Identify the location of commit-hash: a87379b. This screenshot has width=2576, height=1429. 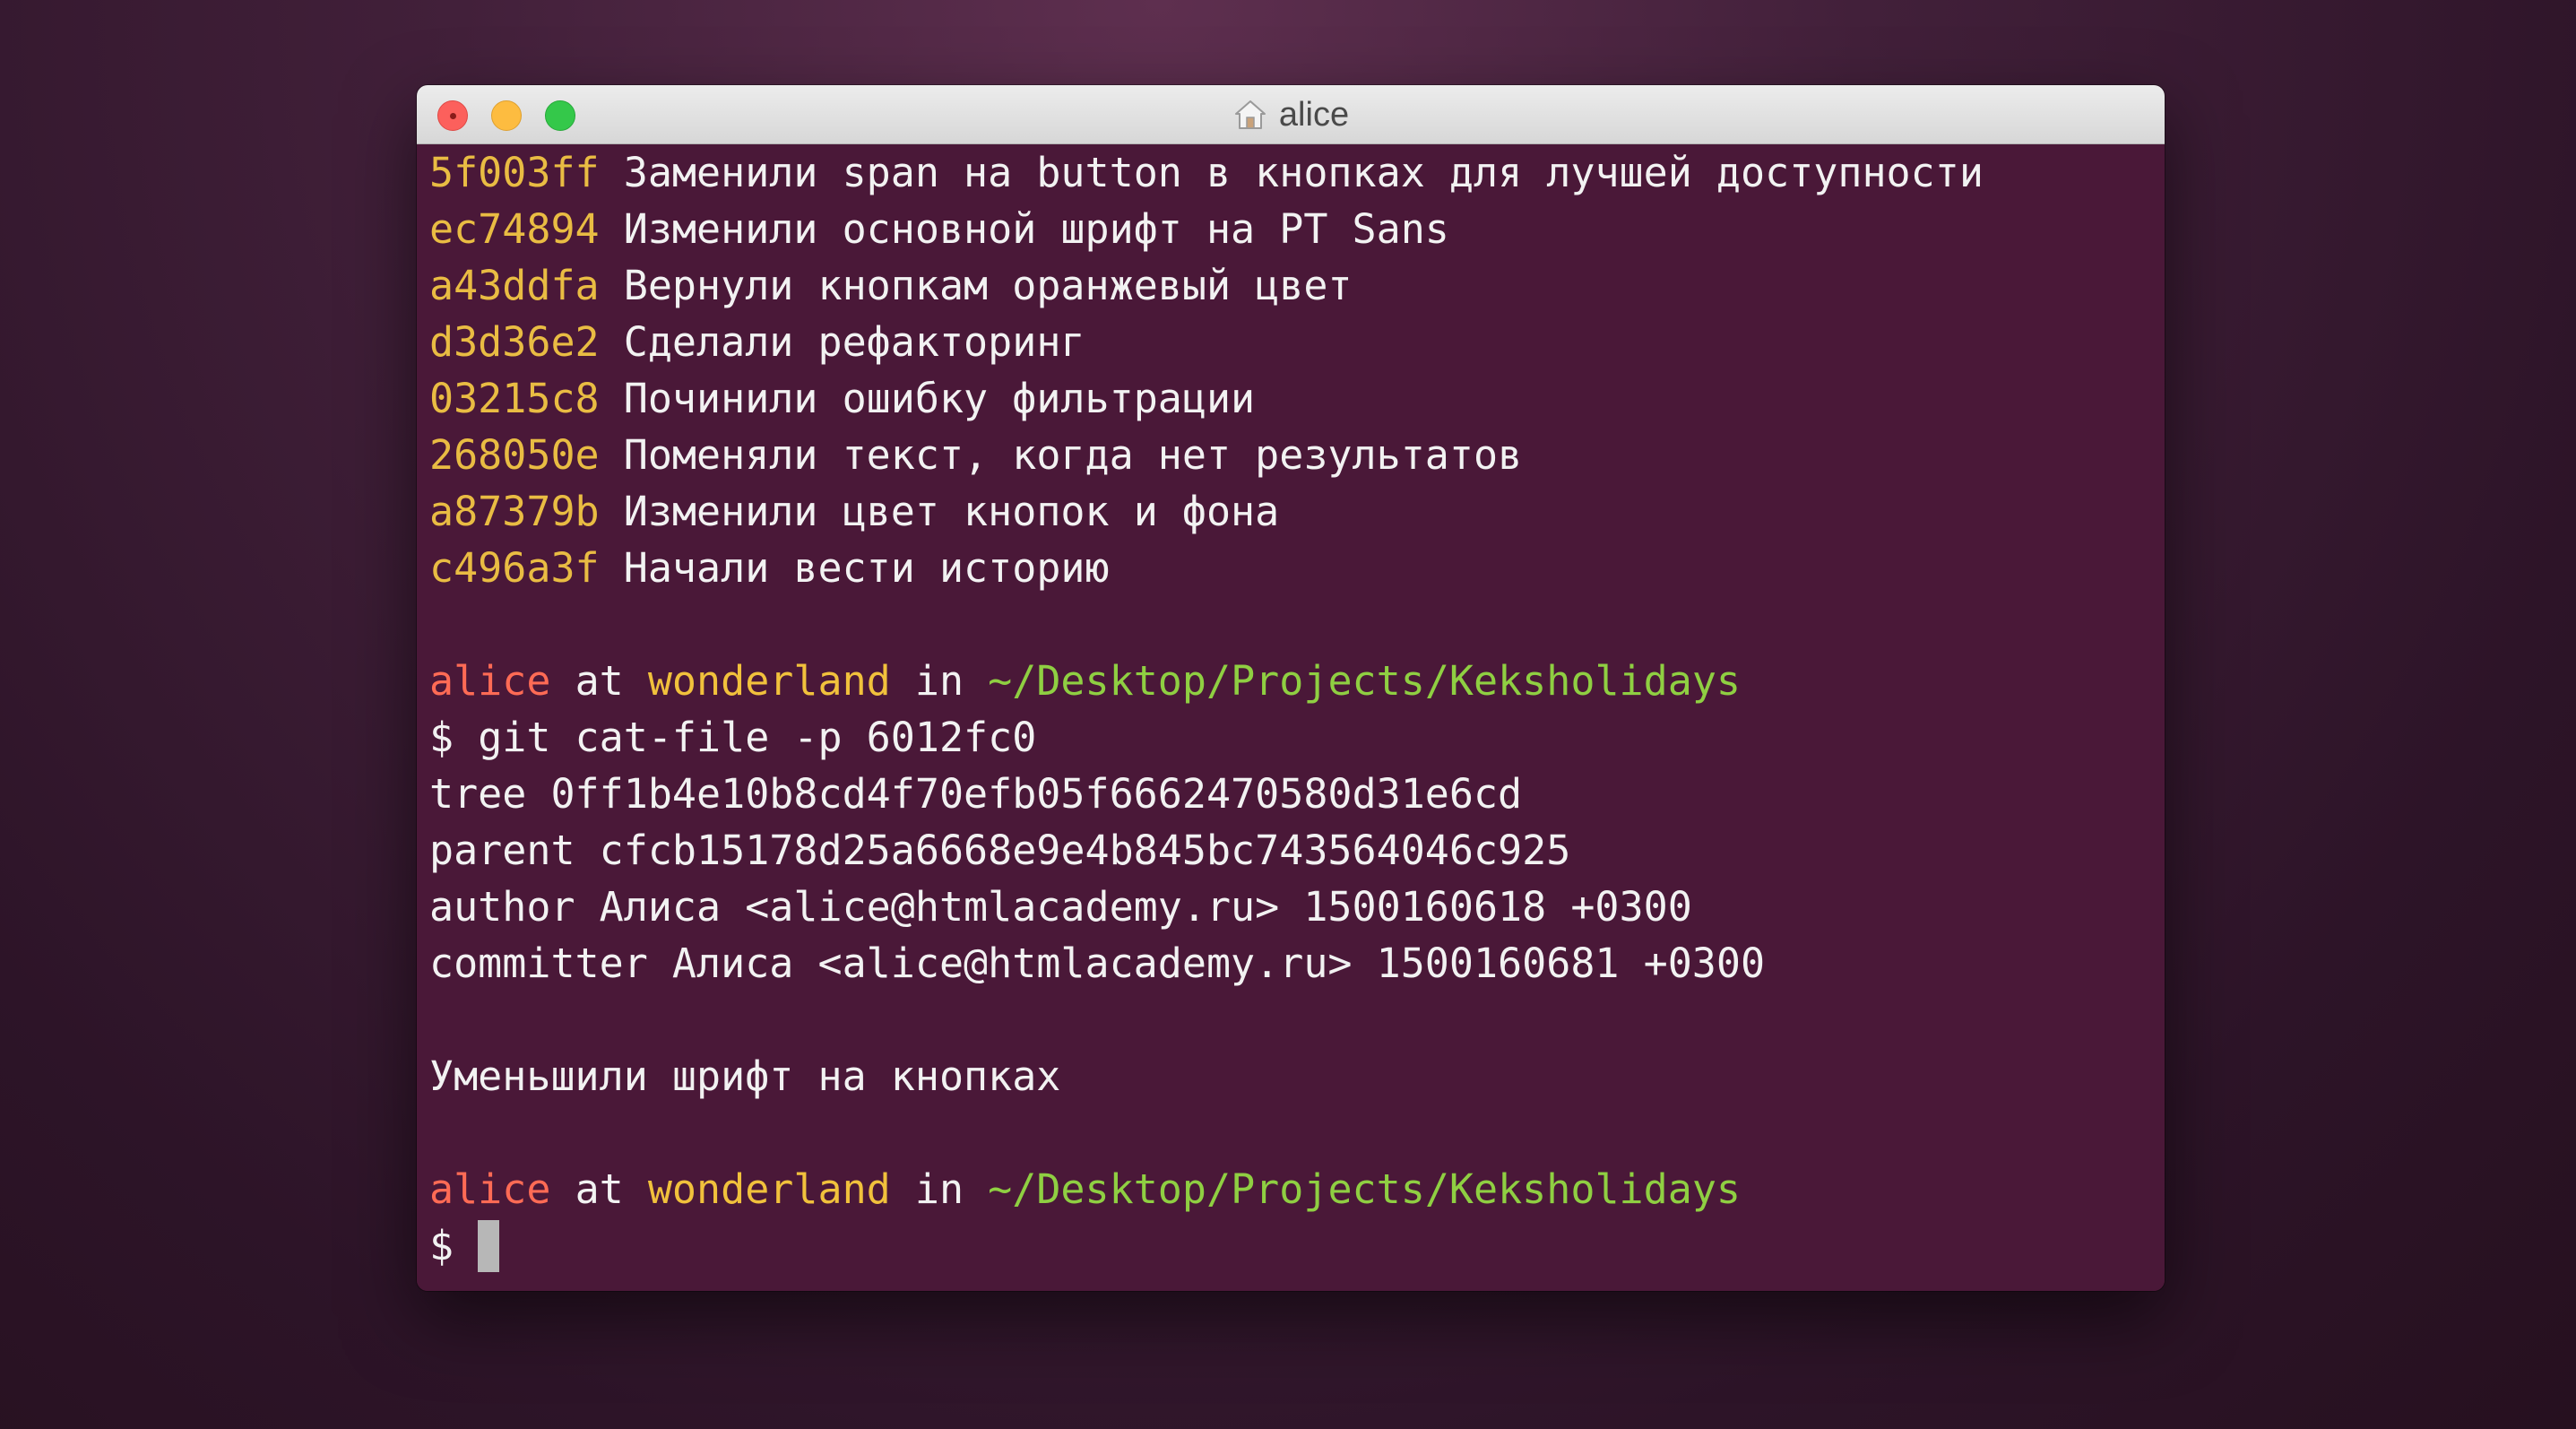
(514, 511).